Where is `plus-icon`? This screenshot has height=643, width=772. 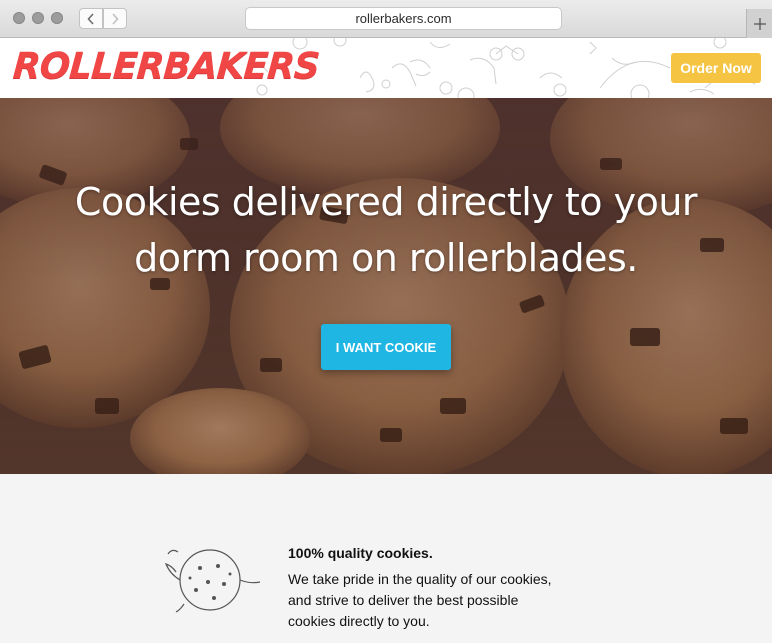
plus-icon is located at coordinates (759, 23).